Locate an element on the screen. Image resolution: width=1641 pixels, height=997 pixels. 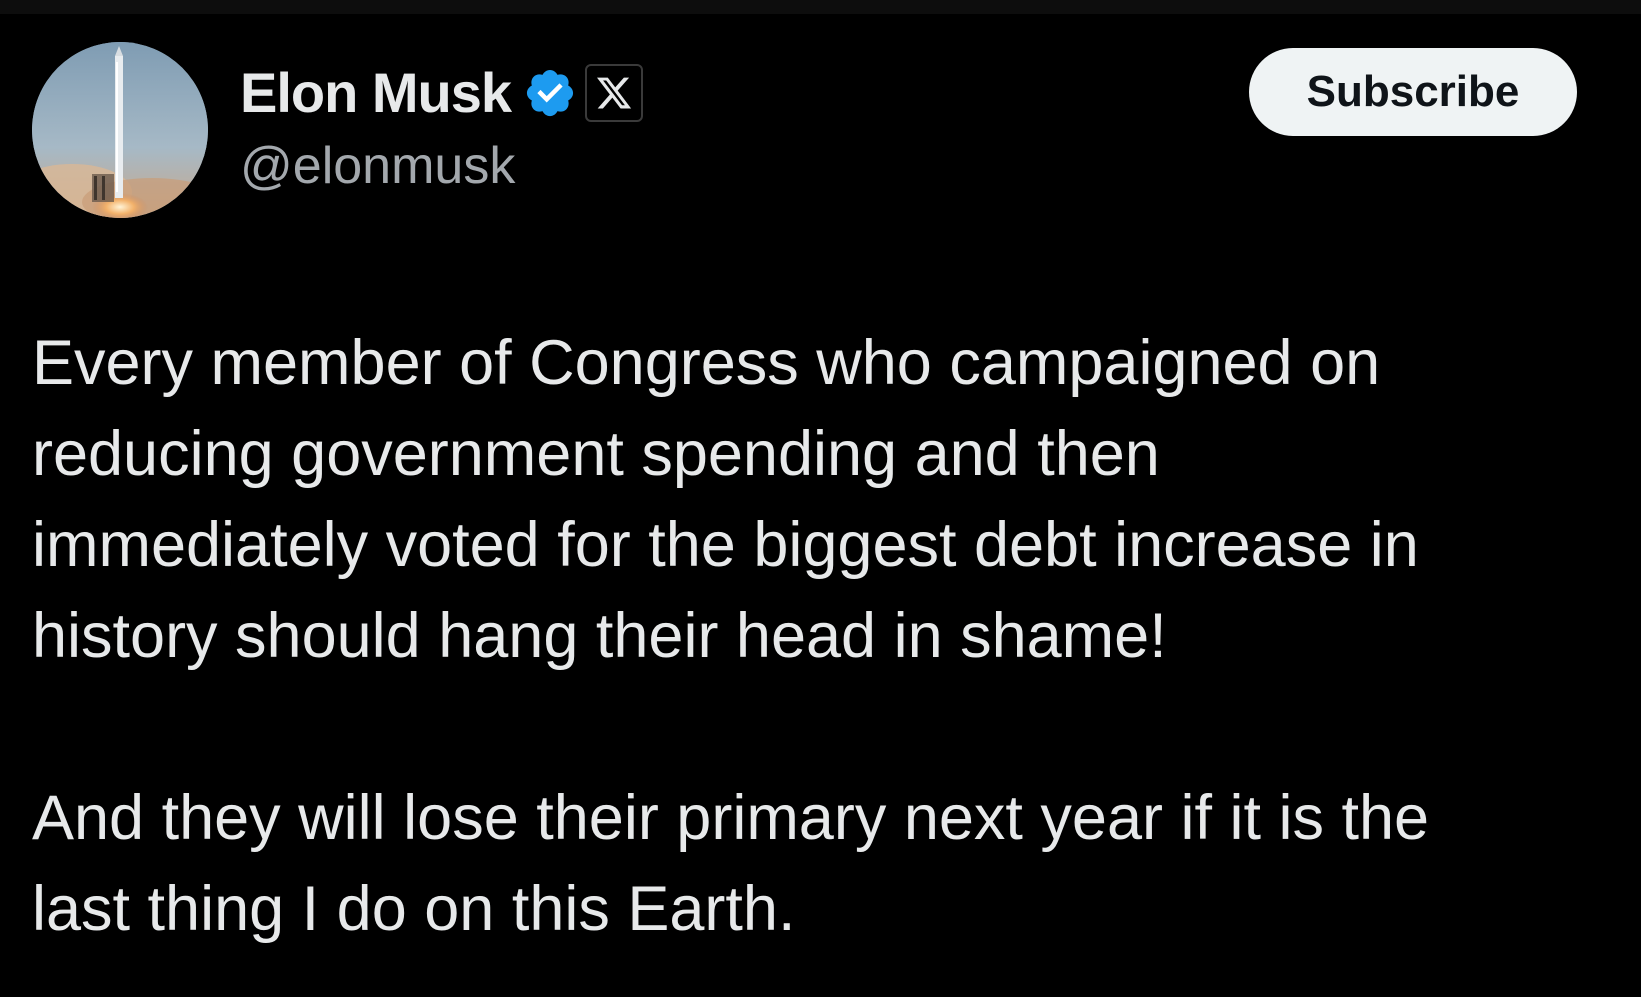
author-name-row: Elon Musk is located at coordinates (442, 93).